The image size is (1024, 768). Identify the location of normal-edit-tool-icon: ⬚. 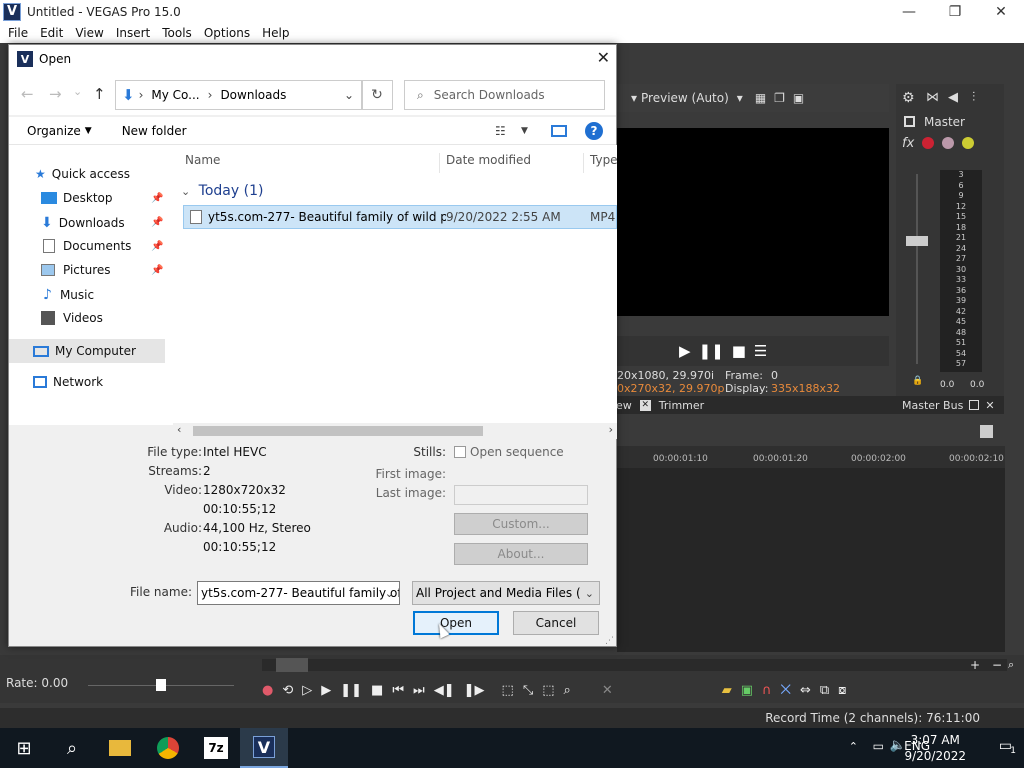
(508, 690).